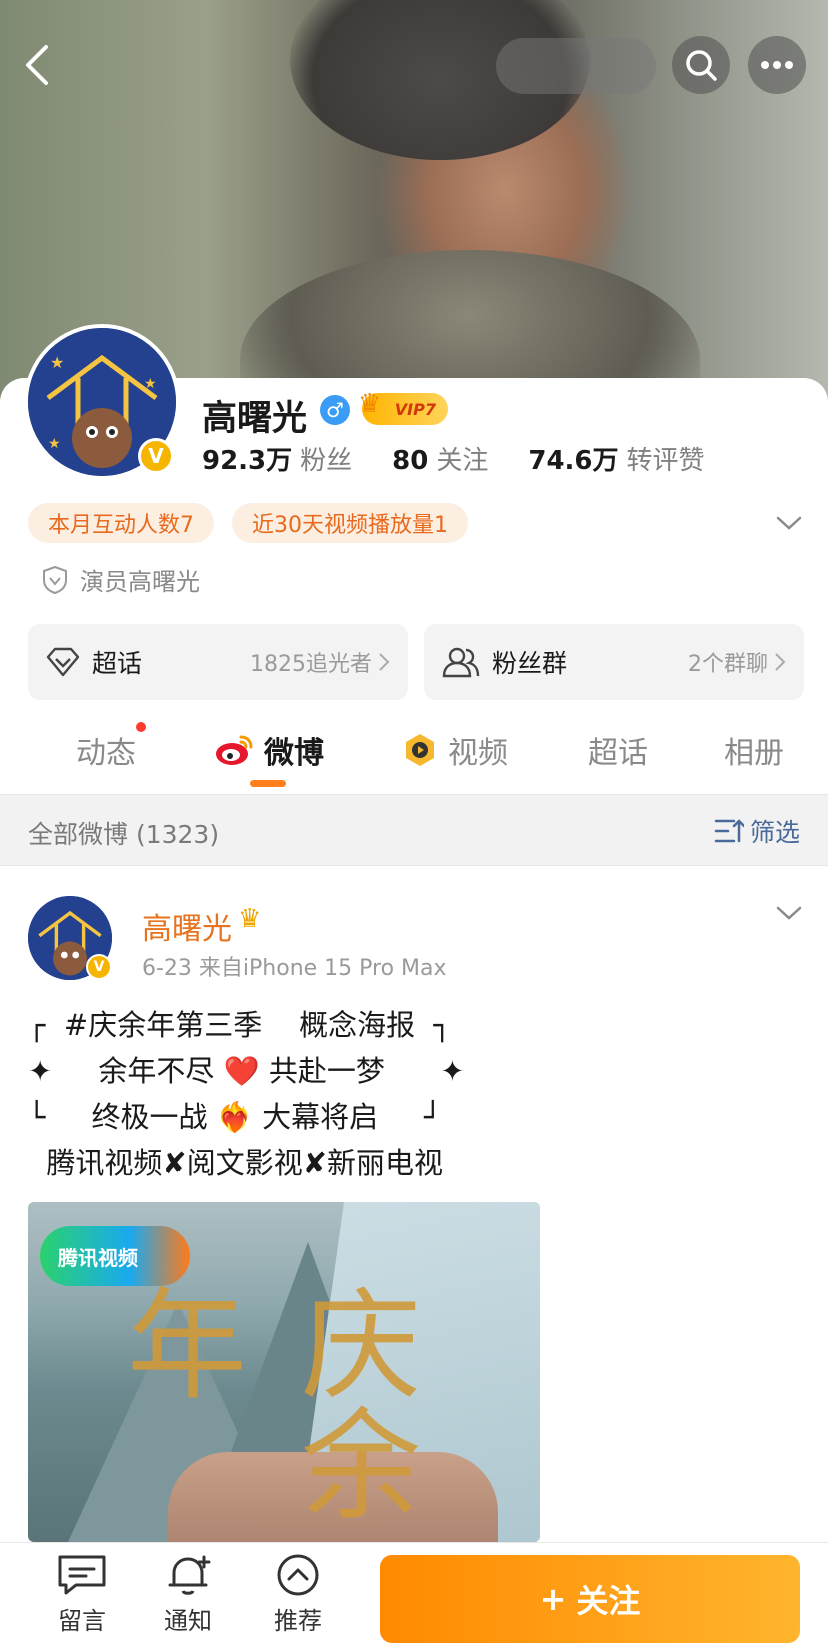 This screenshot has height=1652, width=828. Describe the element at coordinates (218, 662) in the screenshot. I see `supertopic-entry: 超话 1825追光者` at that location.